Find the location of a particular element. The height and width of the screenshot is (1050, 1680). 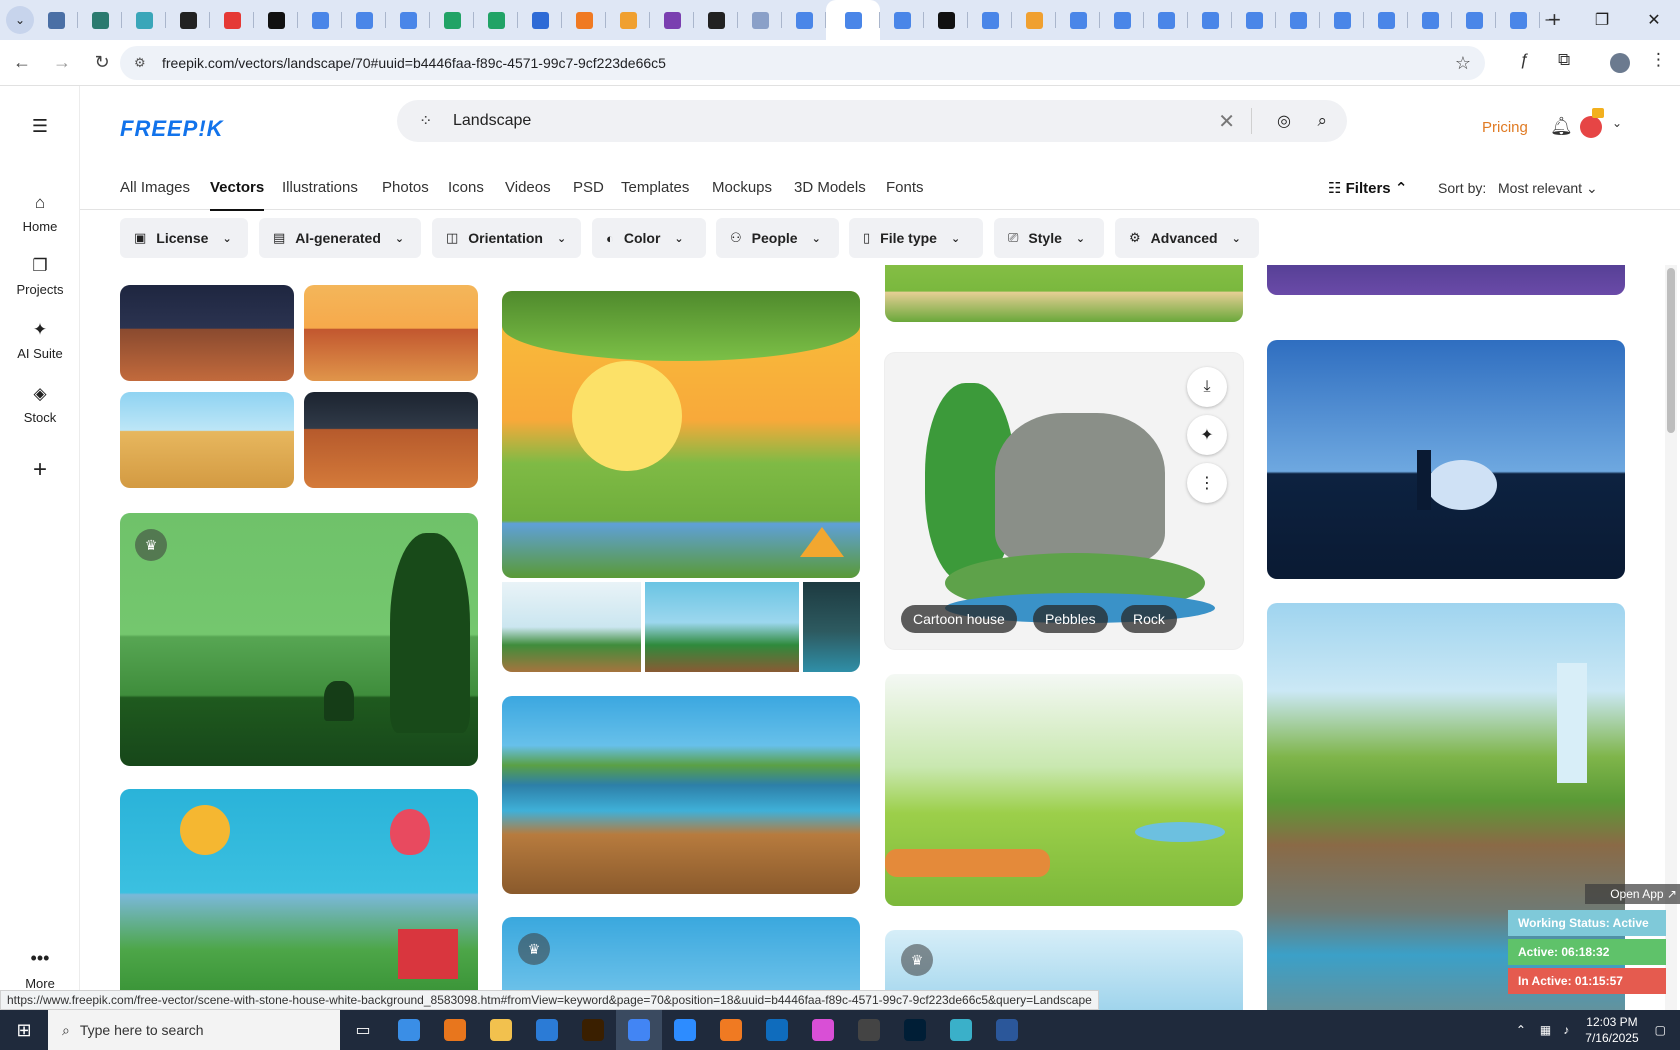

tab-illustrations: Illustrations is located at coordinates (320, 187).